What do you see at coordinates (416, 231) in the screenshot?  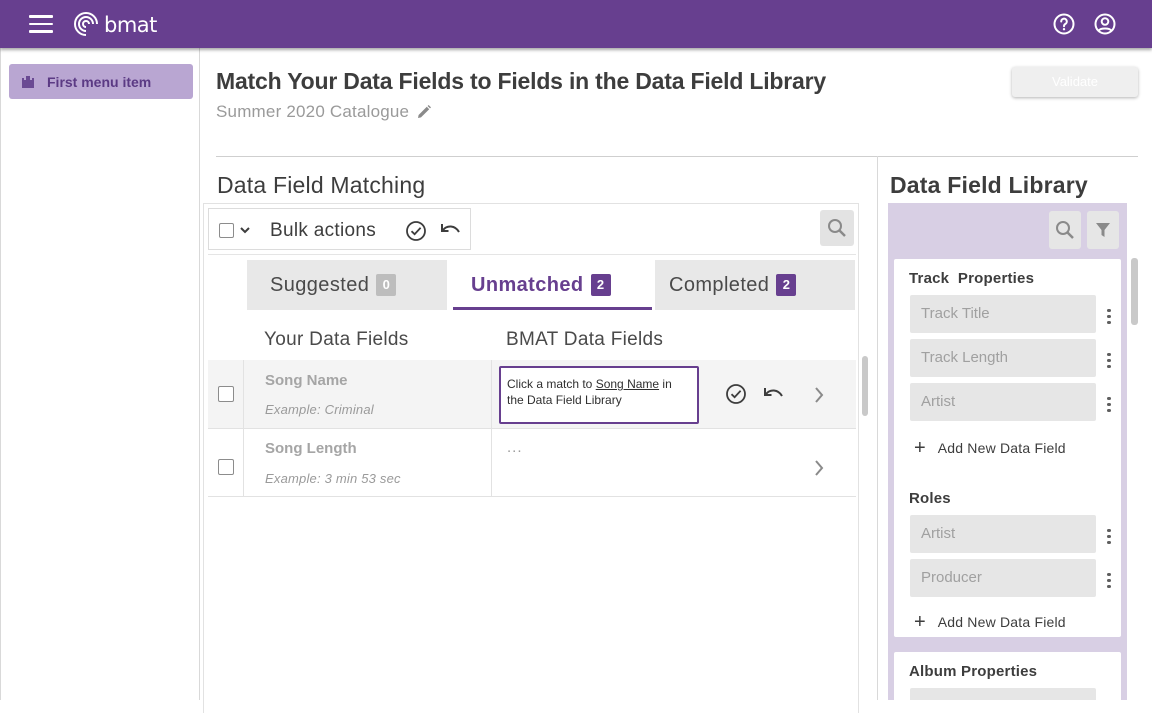 I see `bulk-approve-icon` at bounding box center [416, 231].